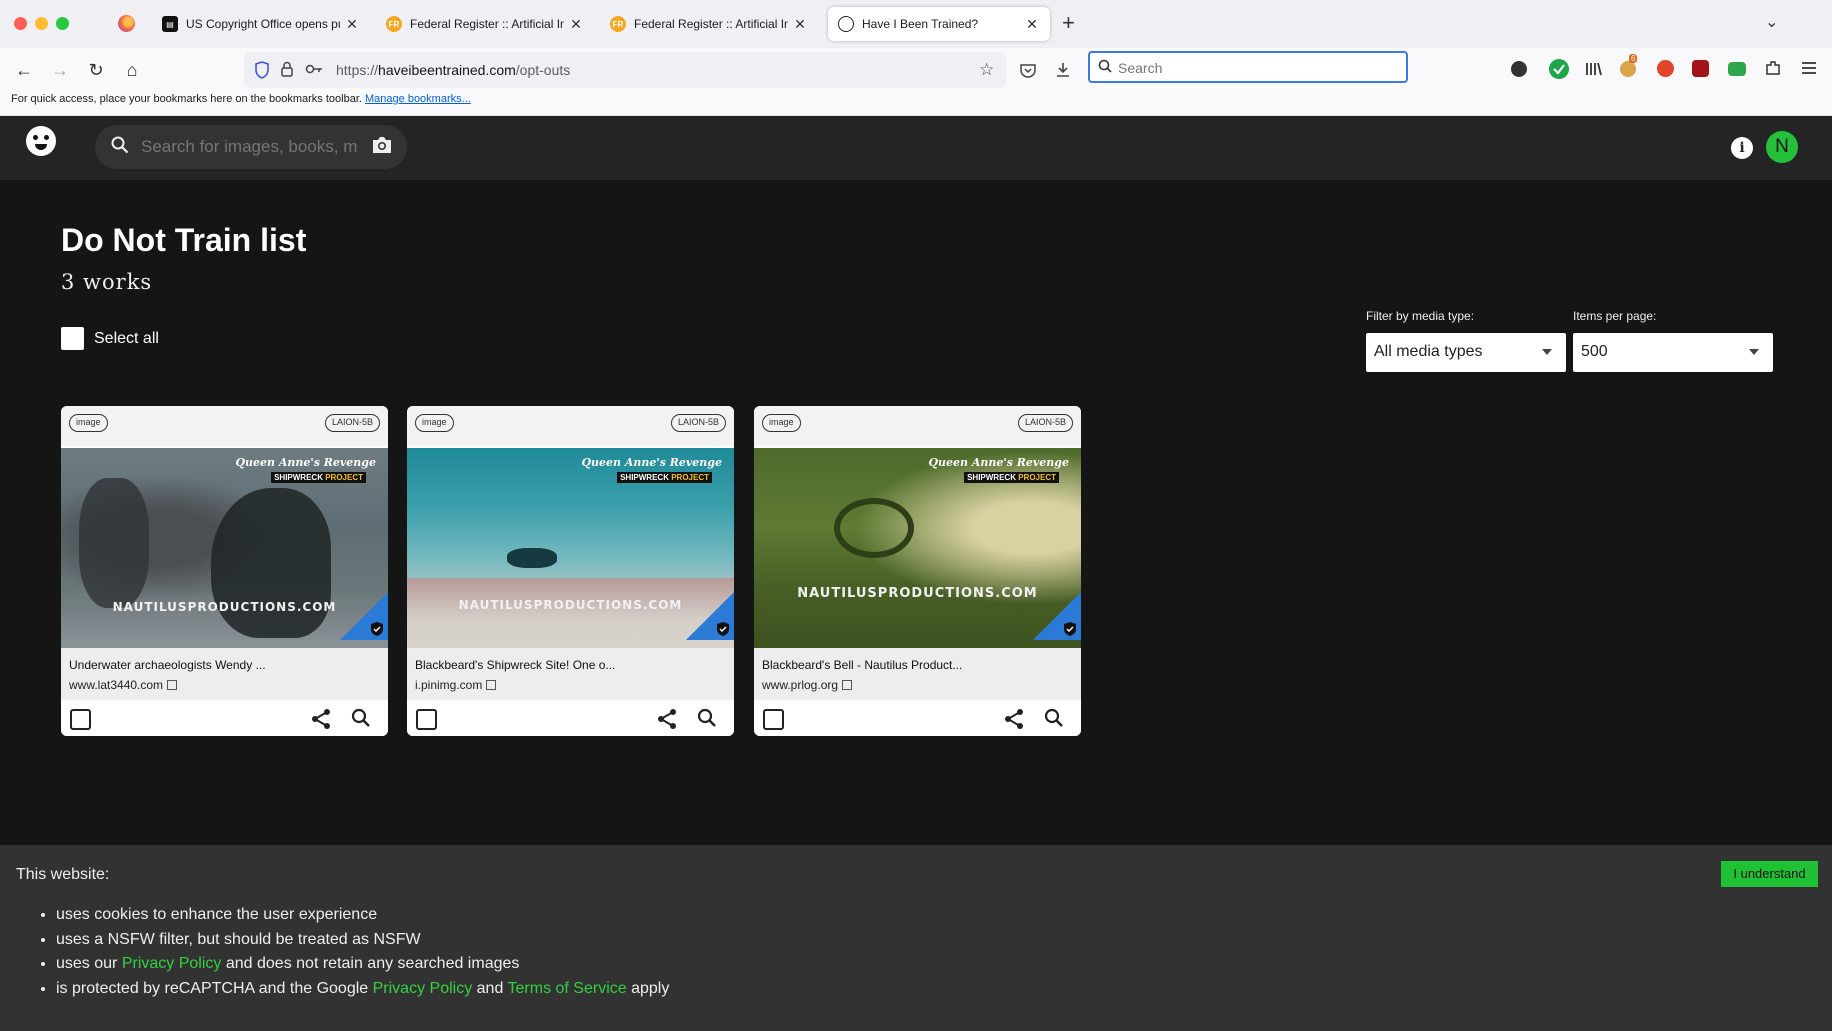 This screenshot has height=1031, width=1832. I want to click on library-icon, so click(1594, 69).